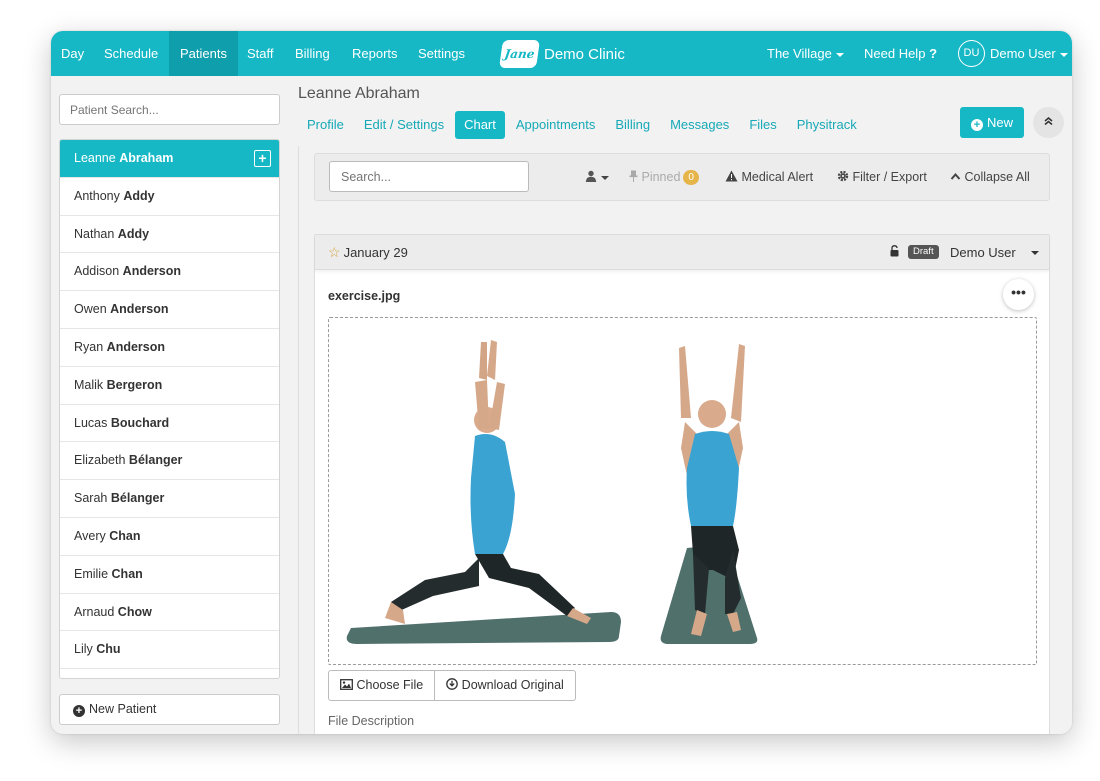 Image resolution: width=1100 pixels, height=781 pixels. Describe the element at coordinates (429, 176) in the screenshot. I see `chart-search-input` at that location.